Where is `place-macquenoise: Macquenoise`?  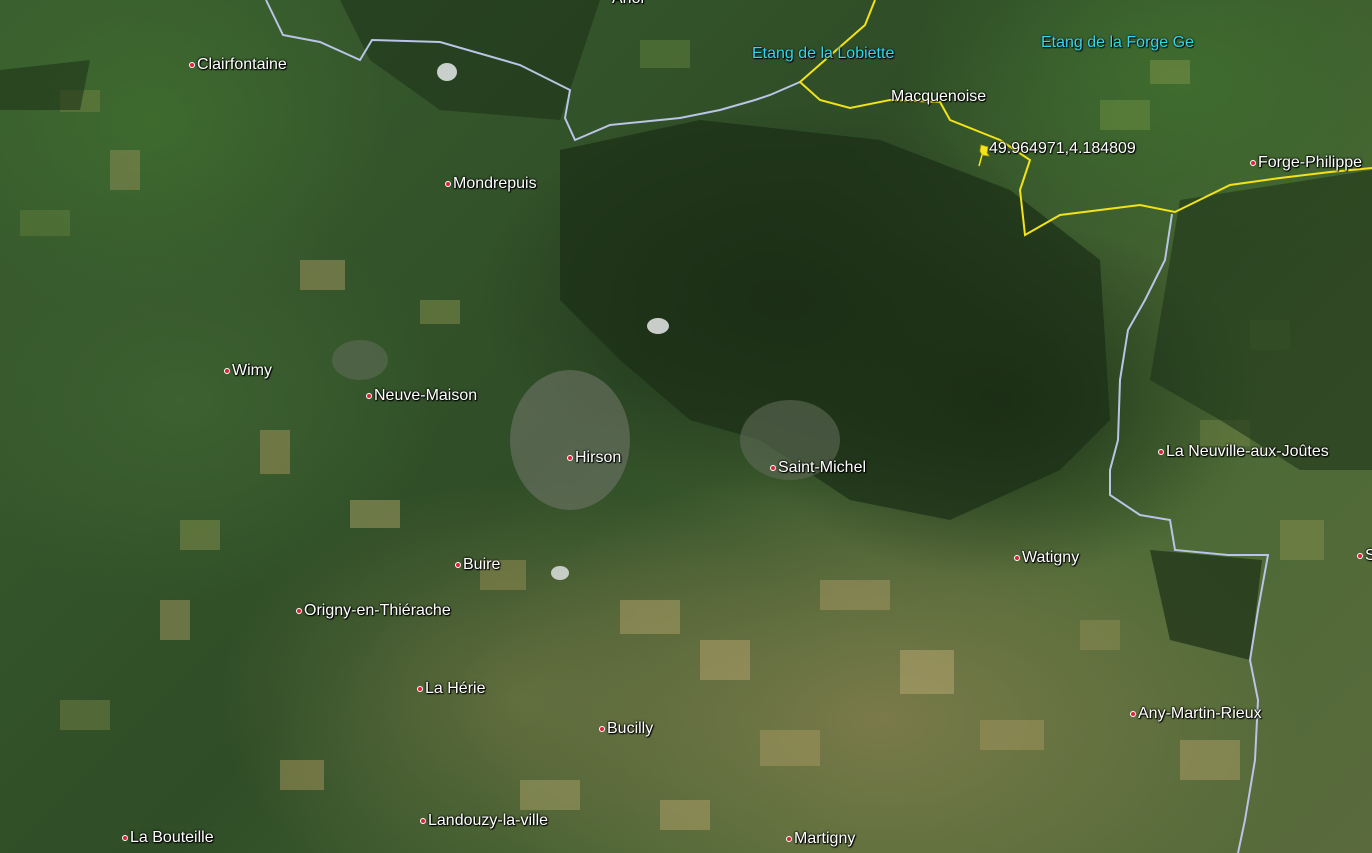
place-macquenoise: Macquenoise is located at coordinates (938, 97).